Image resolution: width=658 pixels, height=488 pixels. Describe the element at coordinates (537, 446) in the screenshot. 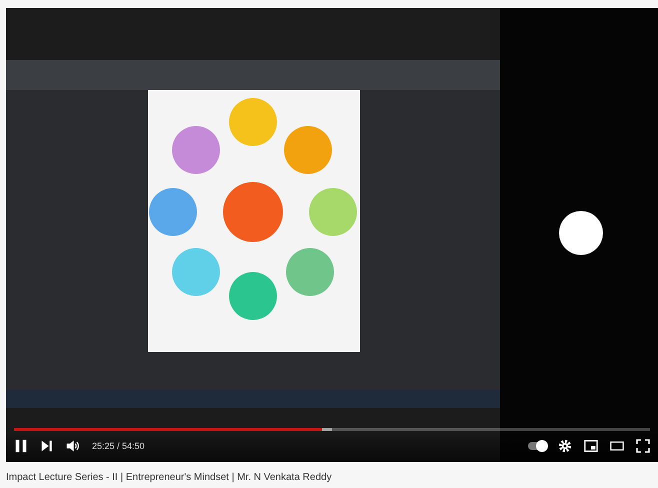

I see `autoplay-toggle` at that location.